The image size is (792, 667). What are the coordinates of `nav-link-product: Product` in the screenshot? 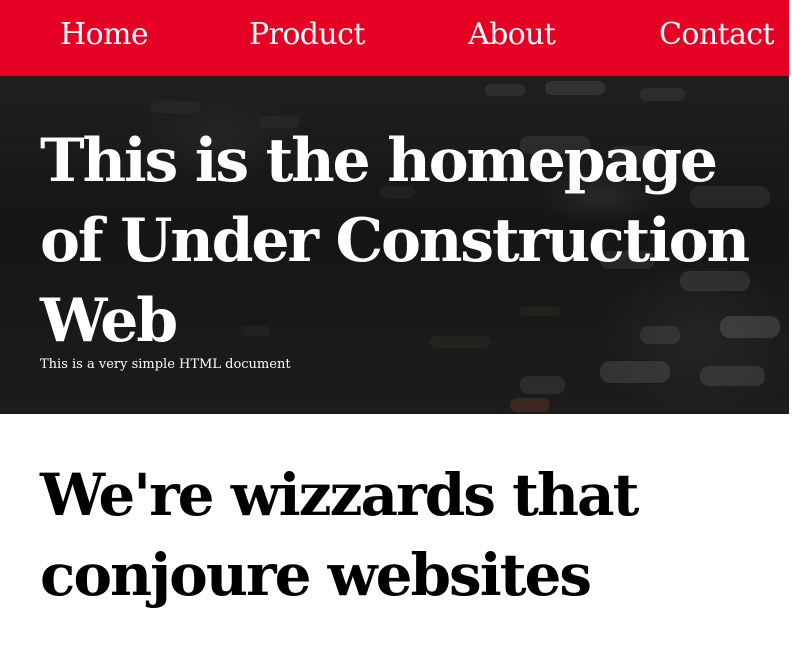 It's located at (307, 35).